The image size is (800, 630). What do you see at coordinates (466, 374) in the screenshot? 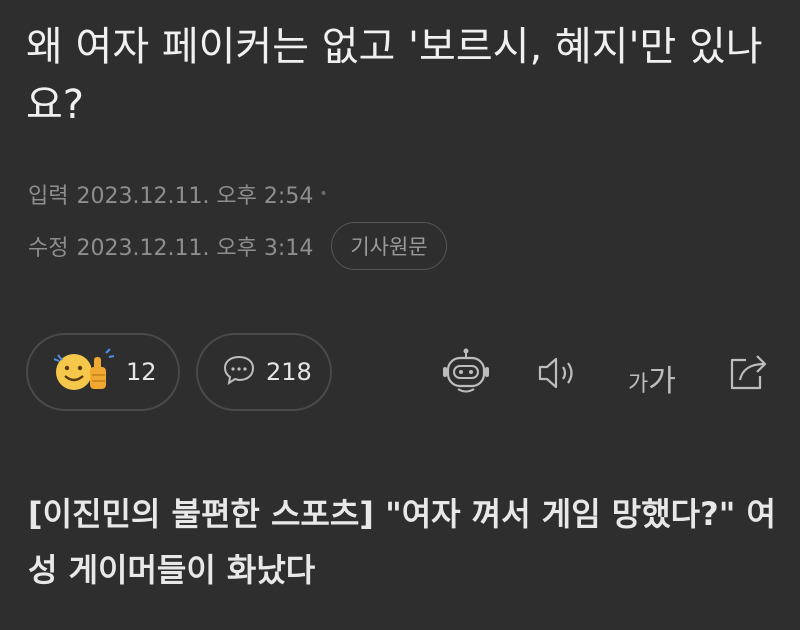
I see `robot-summary-icon` at bounding box center [466, 374].